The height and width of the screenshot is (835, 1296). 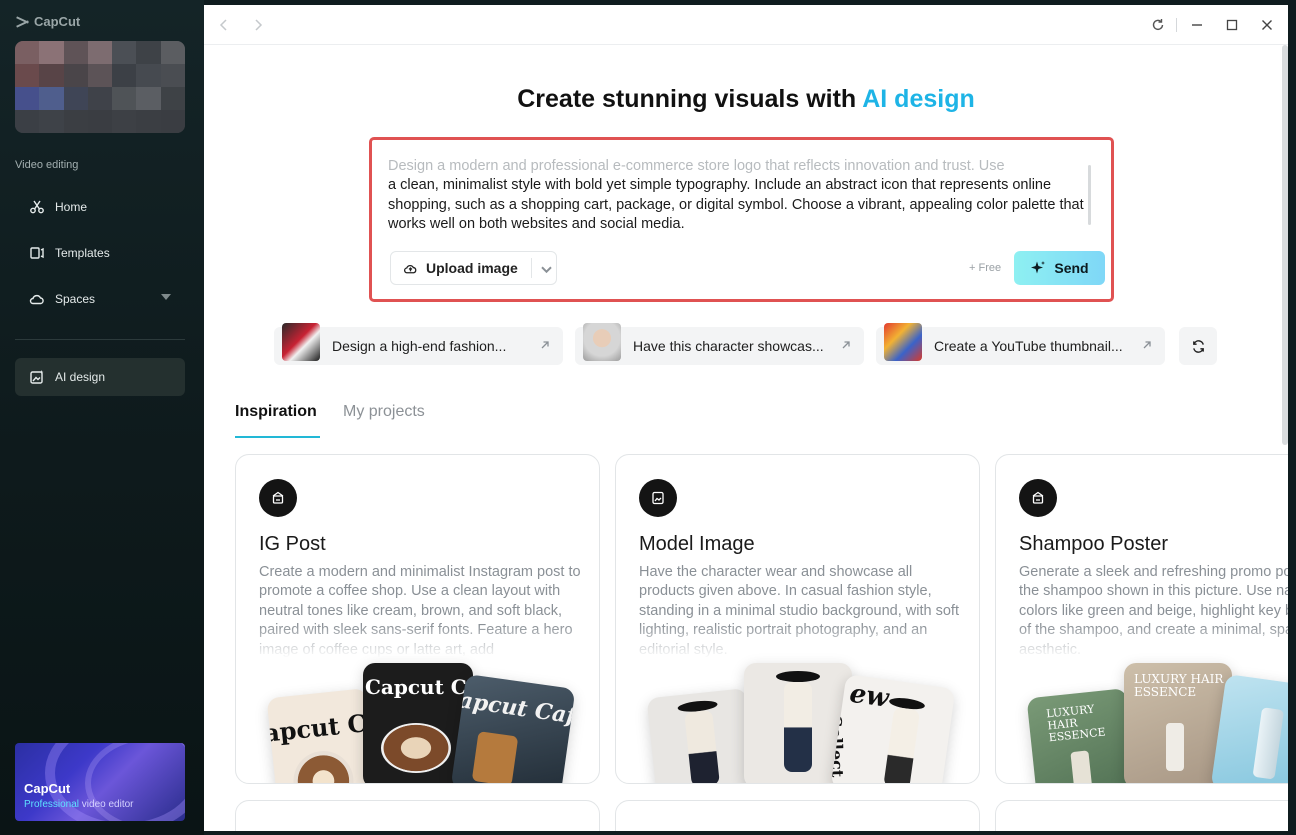 What do you see at coordinates (797, 723) in the screenshot?
I see `card-preview-art: ew Collect` at bounding box center [797, 723].